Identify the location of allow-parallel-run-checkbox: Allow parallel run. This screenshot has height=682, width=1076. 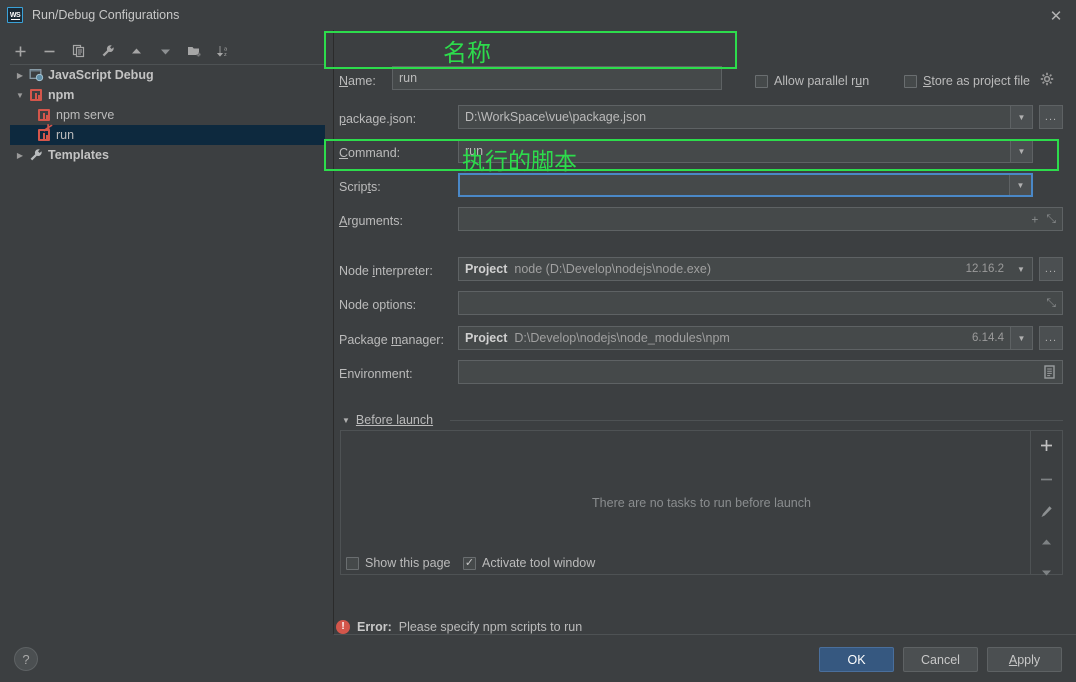
(812, 81).